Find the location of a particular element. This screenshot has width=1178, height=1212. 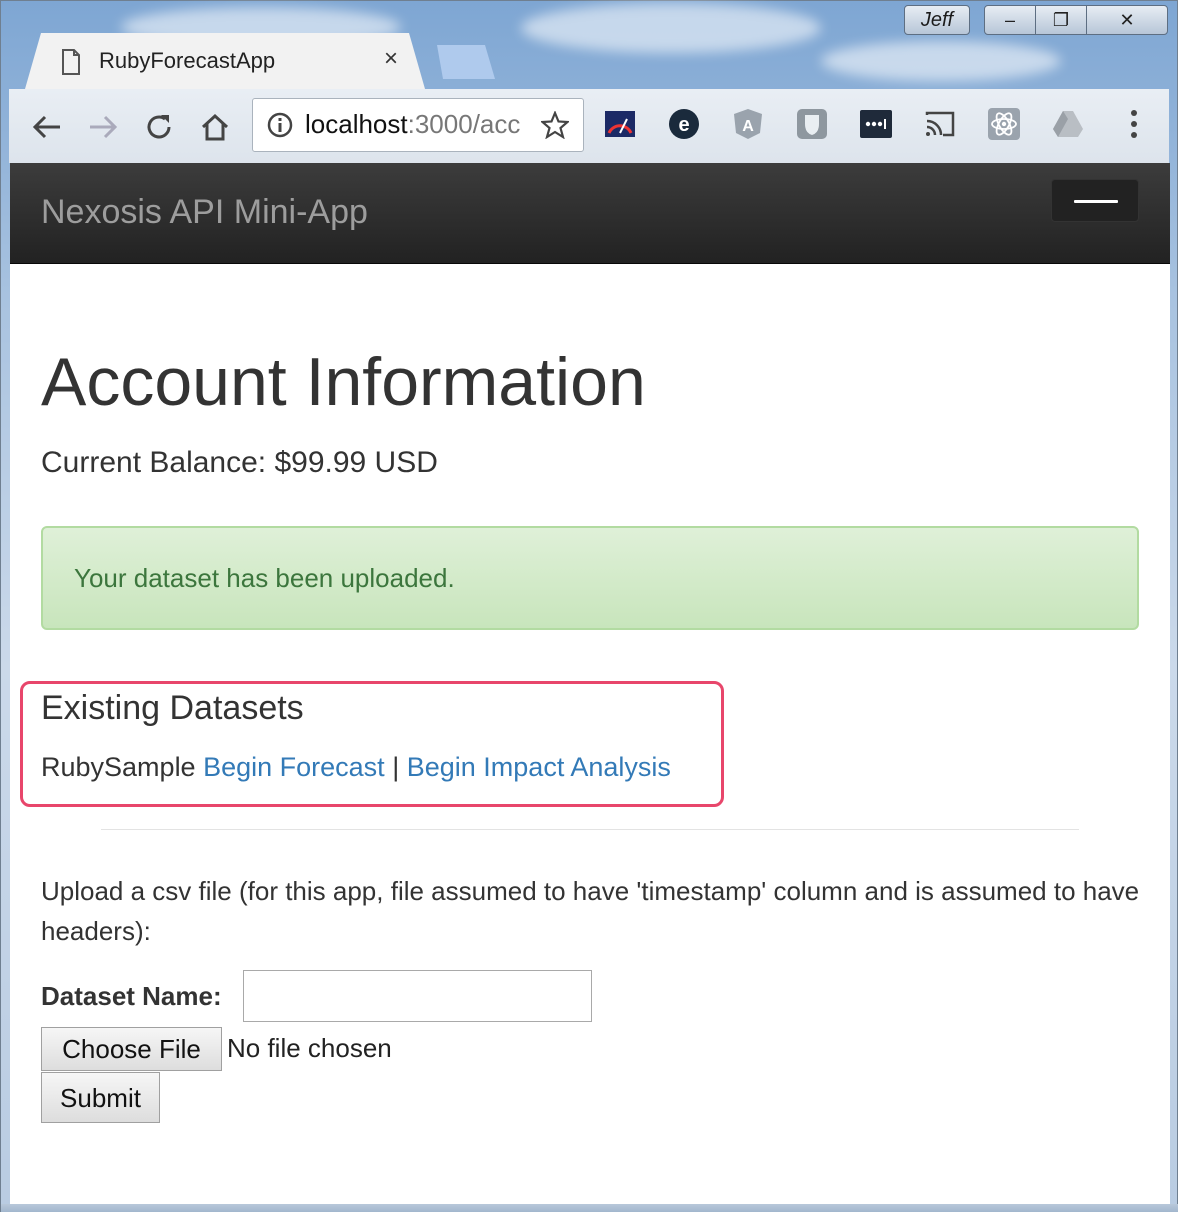

choose-file-button: Choose File is located at coordinates (131, 1049).